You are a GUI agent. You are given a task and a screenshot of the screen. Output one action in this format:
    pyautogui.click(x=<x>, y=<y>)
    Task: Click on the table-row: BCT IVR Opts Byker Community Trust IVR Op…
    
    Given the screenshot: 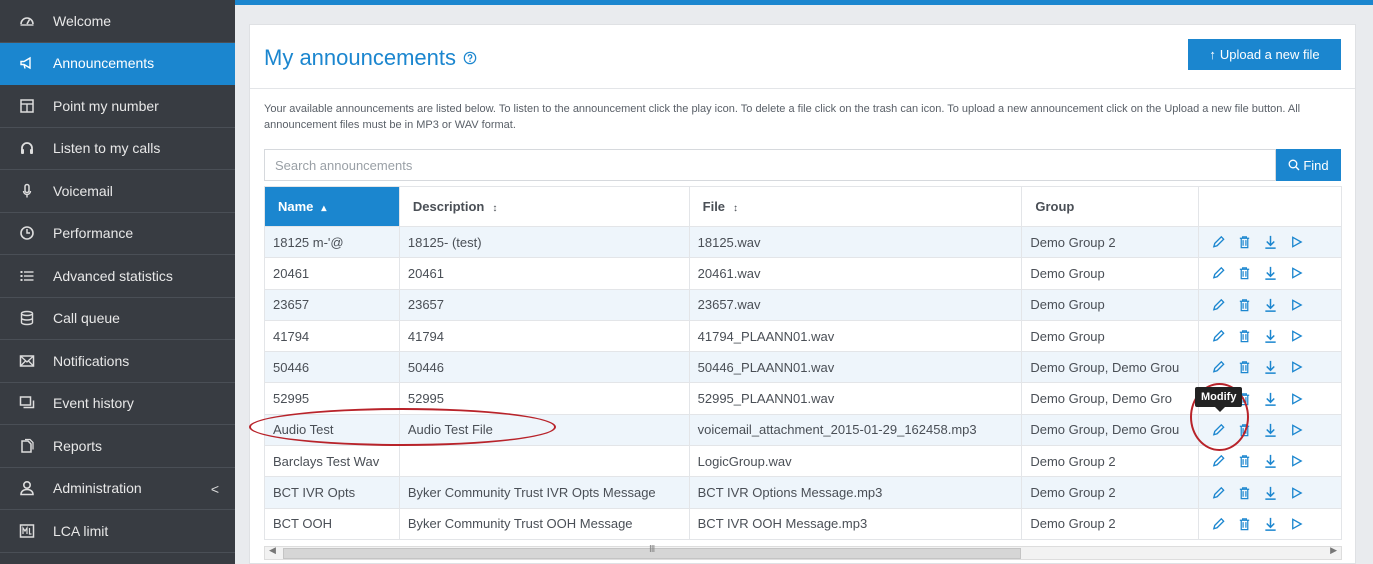 What is the action you would take?
    pyautogui.click(x=803, y=492)
    